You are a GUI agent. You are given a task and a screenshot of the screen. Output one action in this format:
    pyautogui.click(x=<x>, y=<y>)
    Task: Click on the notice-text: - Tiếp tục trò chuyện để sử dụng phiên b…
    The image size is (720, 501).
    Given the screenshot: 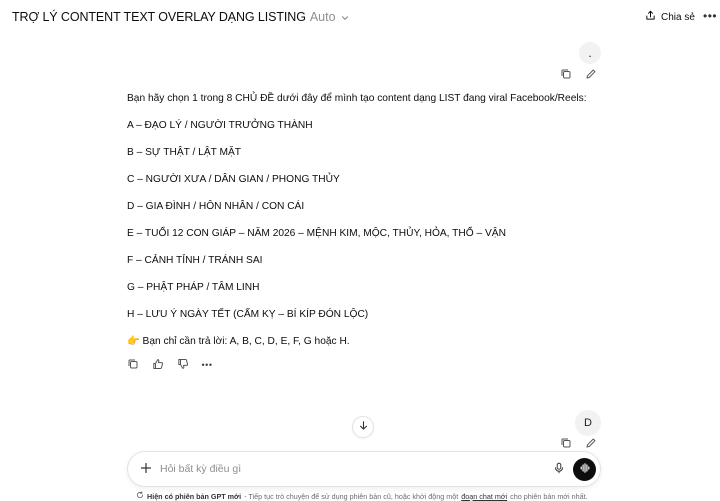 What is the action you would take?
    pyautogui.click(x=351, y=496)
    